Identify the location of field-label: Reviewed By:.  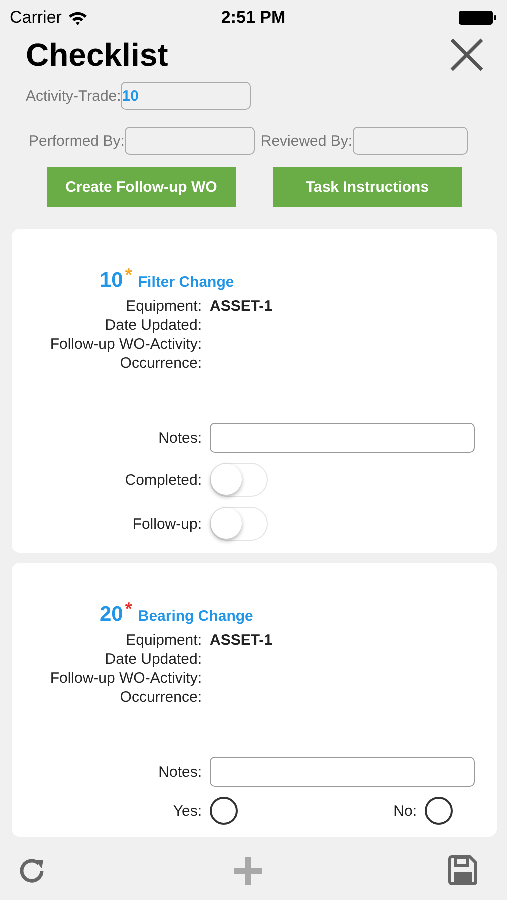
(306, 141).